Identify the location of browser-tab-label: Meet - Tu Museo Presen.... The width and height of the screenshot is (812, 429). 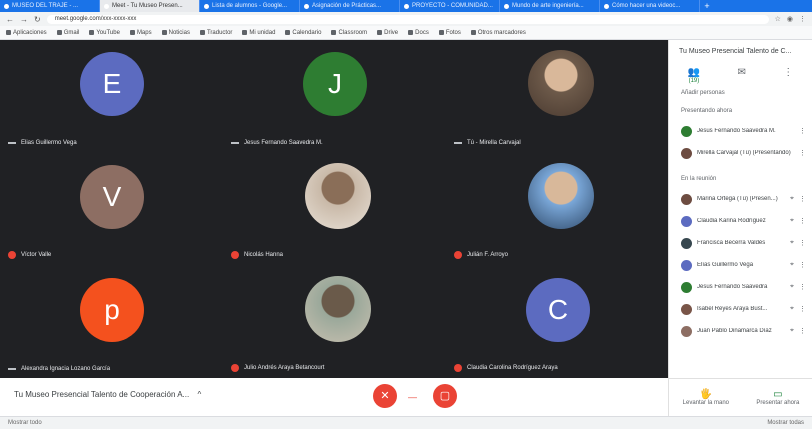
(147, 6).